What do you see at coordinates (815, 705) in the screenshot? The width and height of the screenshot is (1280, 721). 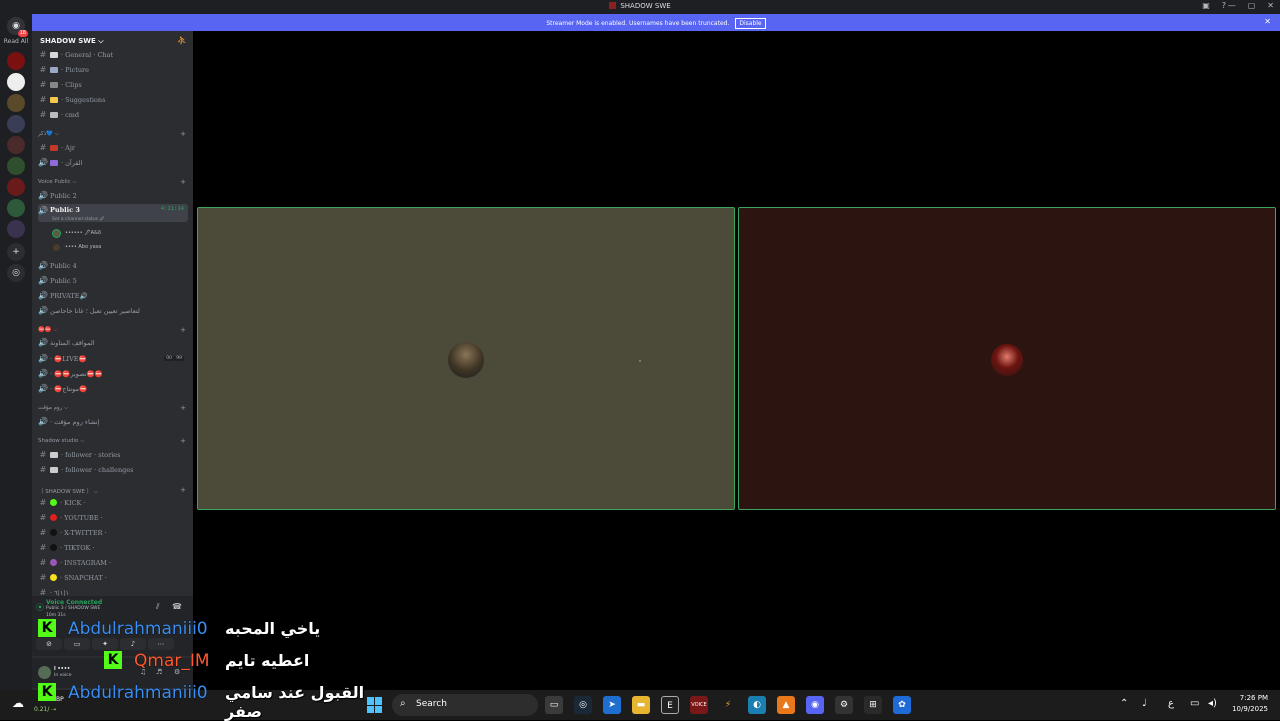 I see `discord-taskbar-icon: ◉` at bounding box center [815, 705].